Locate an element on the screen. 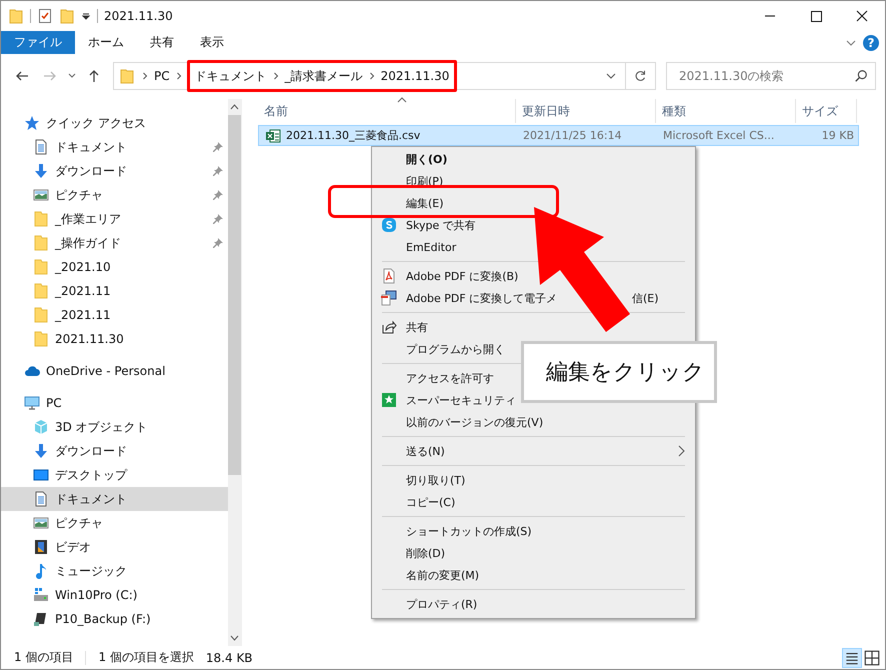 The width and height of the screenshot is (886, 670). checklist-icon is located at coordinates (45, 16).